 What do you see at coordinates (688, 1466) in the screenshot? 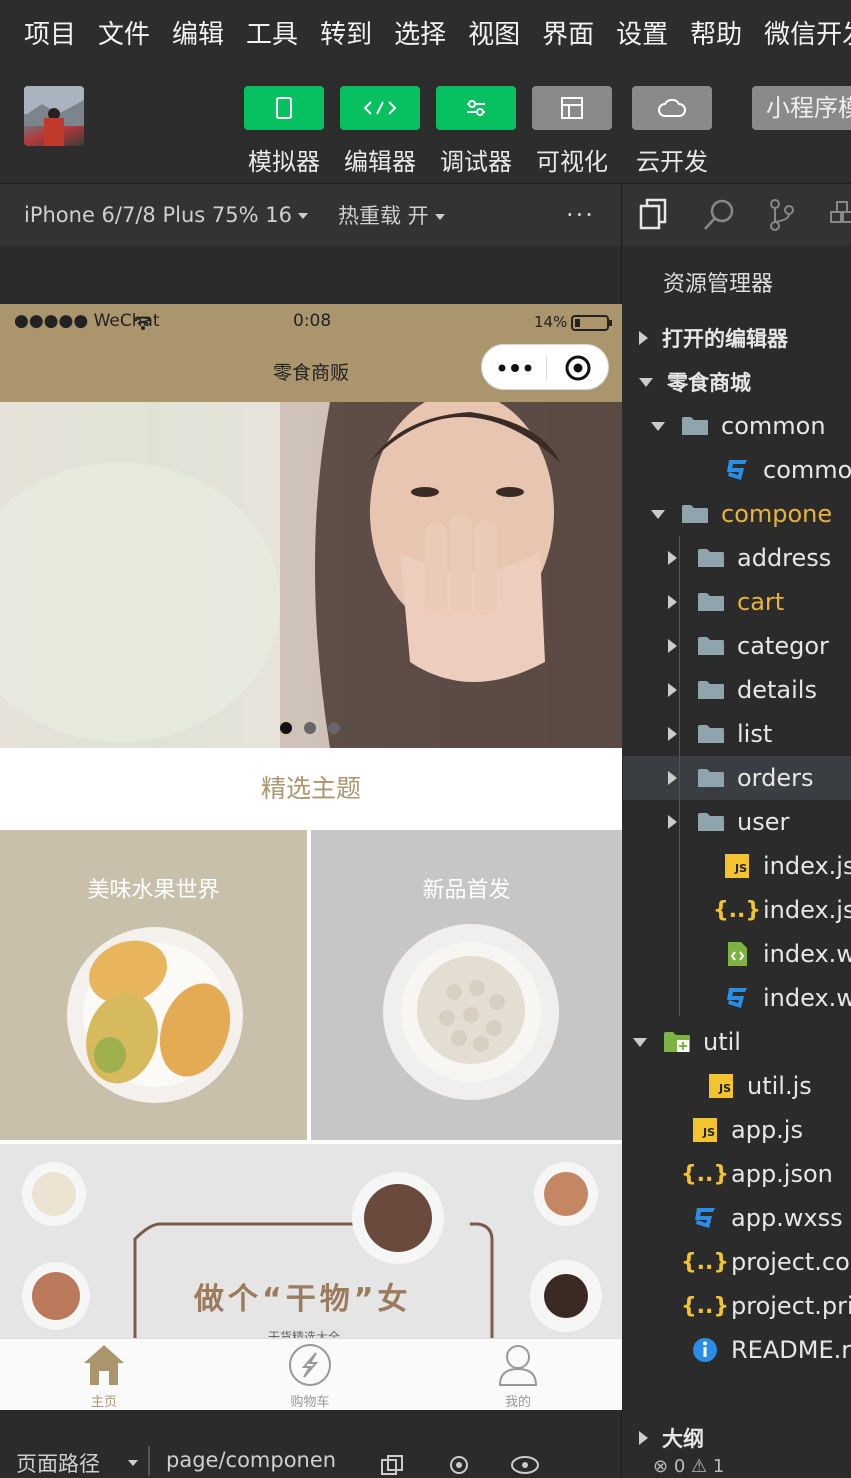
I see `problems-indicator: ⊗ 0 ⚠ 1` at bounding box center [688, 1466].